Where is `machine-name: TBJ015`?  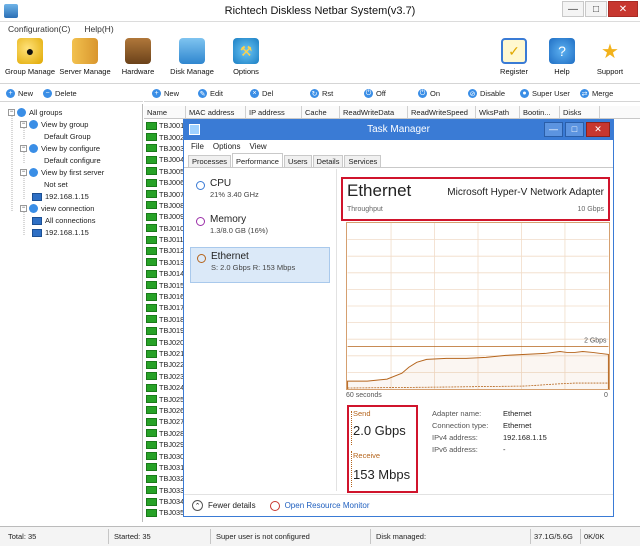 machine-name: TBJ015 is located at coordinates (172, 285).